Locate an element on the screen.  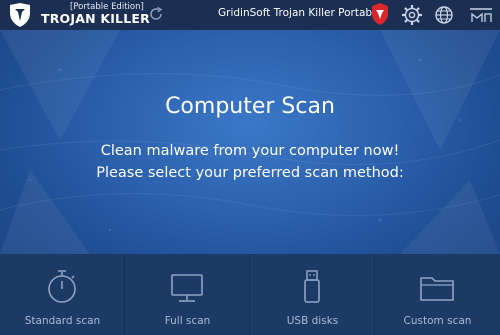
usb-disks-label: USB disks is located at coordinates (312, 321).